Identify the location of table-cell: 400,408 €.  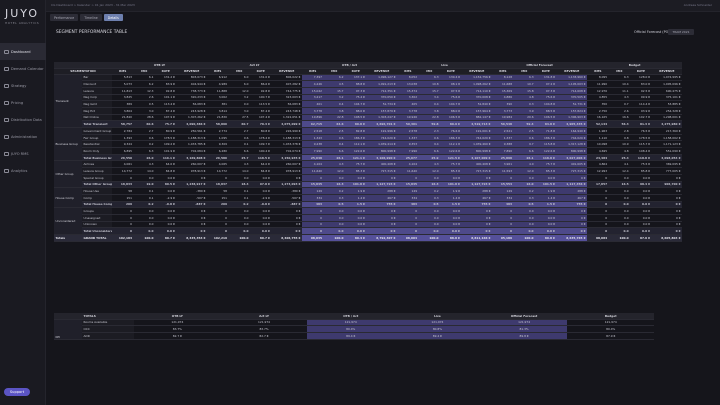
(382, 164).